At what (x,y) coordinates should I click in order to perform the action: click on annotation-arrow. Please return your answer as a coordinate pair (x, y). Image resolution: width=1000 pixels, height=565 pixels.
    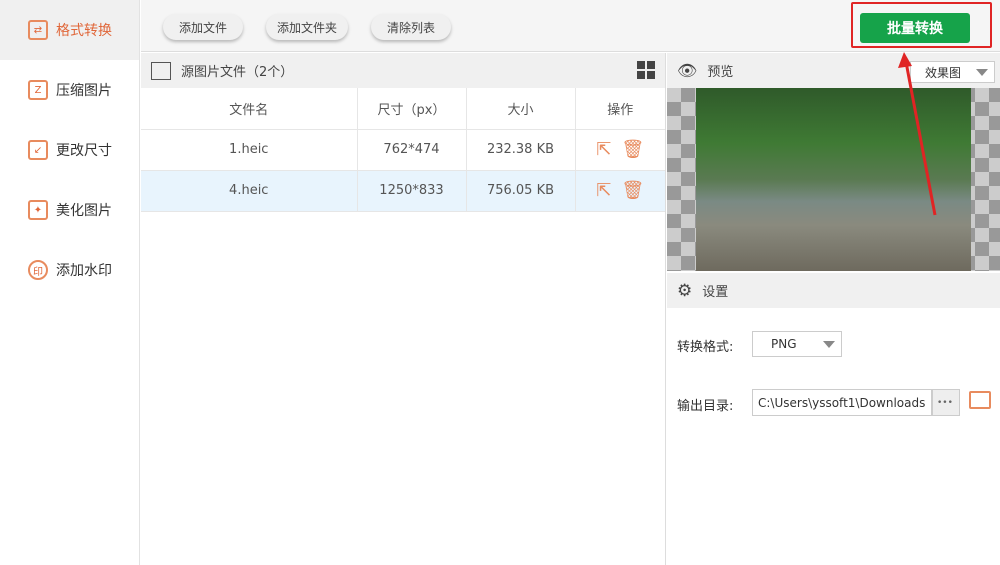
    Looking at the image, I should click on (917, 134).